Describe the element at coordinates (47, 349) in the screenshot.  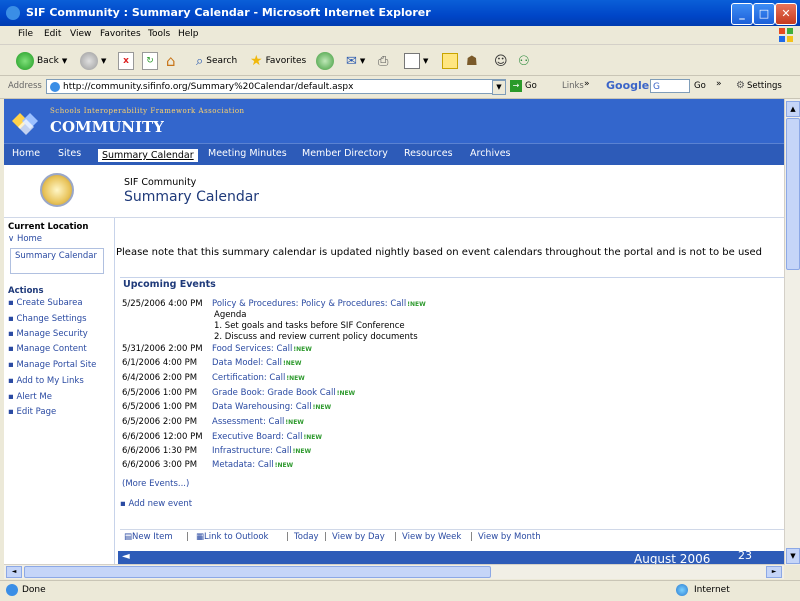
I see `action-manage-content: ▪ Manage Content` at that location.